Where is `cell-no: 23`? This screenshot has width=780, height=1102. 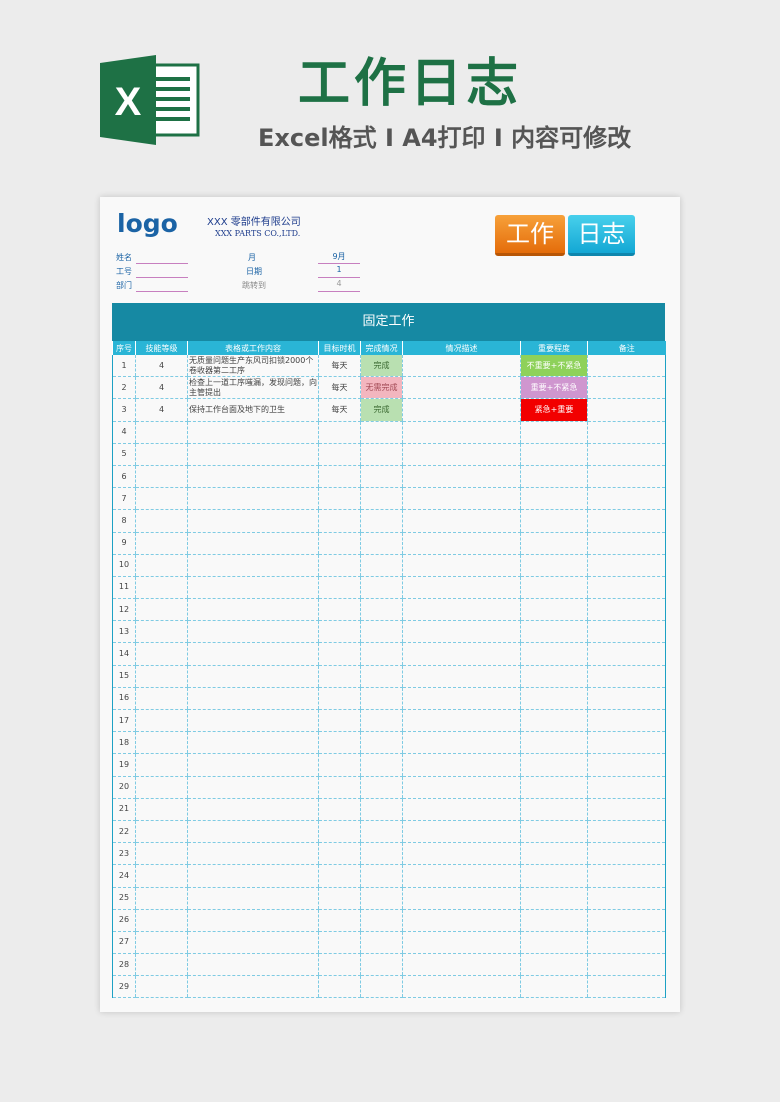 cell-no: 23 is located at coordinates (124, 854).